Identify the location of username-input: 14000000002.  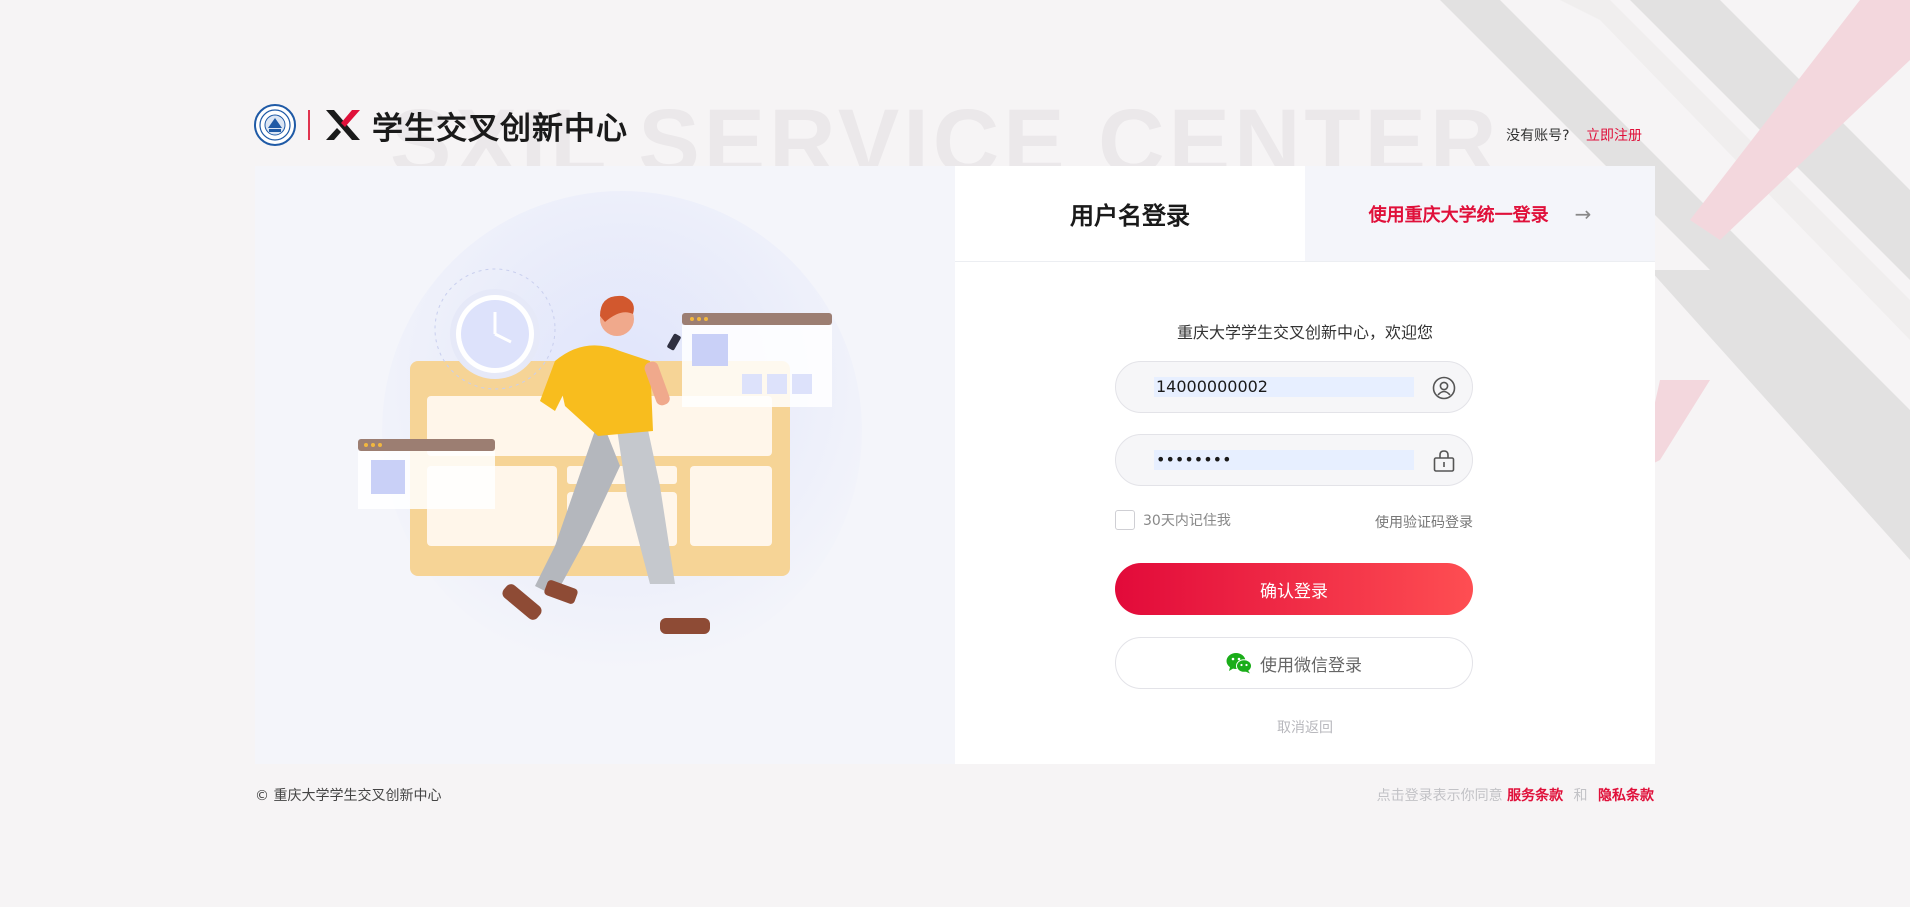
(1284, 387).